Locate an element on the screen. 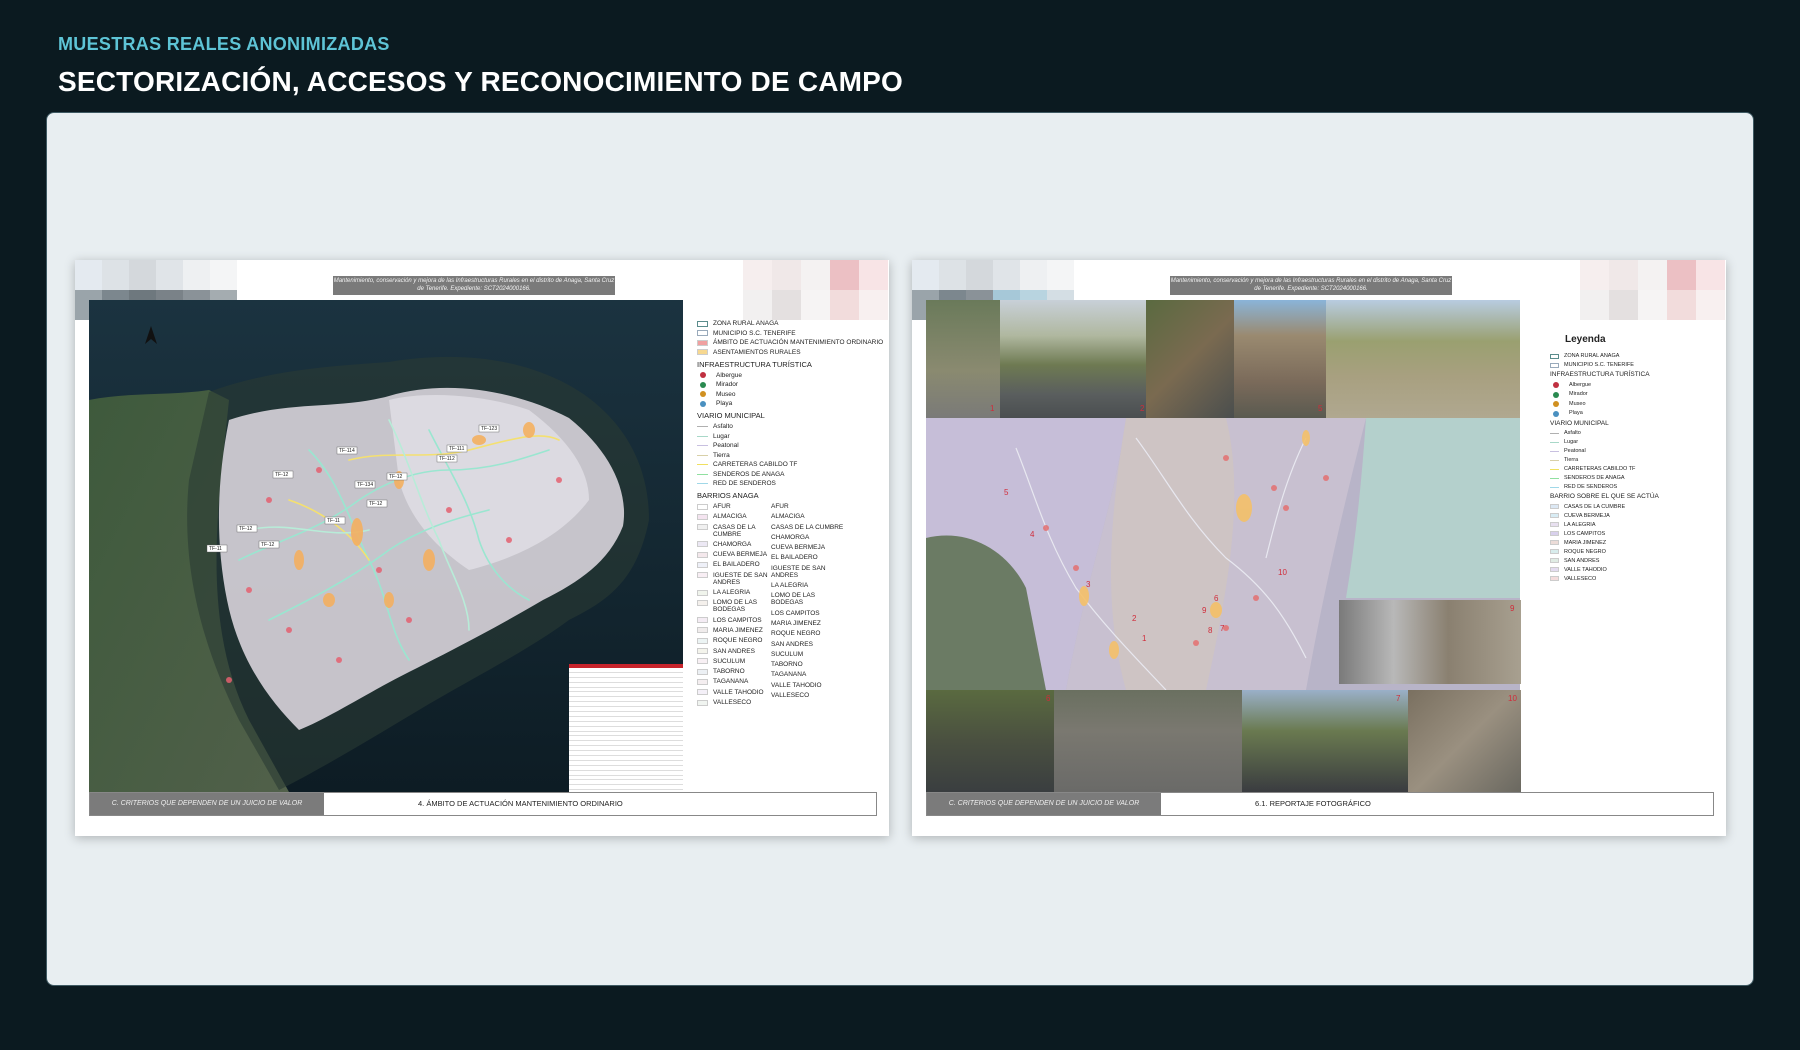 This screenshot has height=1050, width=1800. legend-item: VALLE TAHODIO is located at coordinates (1635, 570).